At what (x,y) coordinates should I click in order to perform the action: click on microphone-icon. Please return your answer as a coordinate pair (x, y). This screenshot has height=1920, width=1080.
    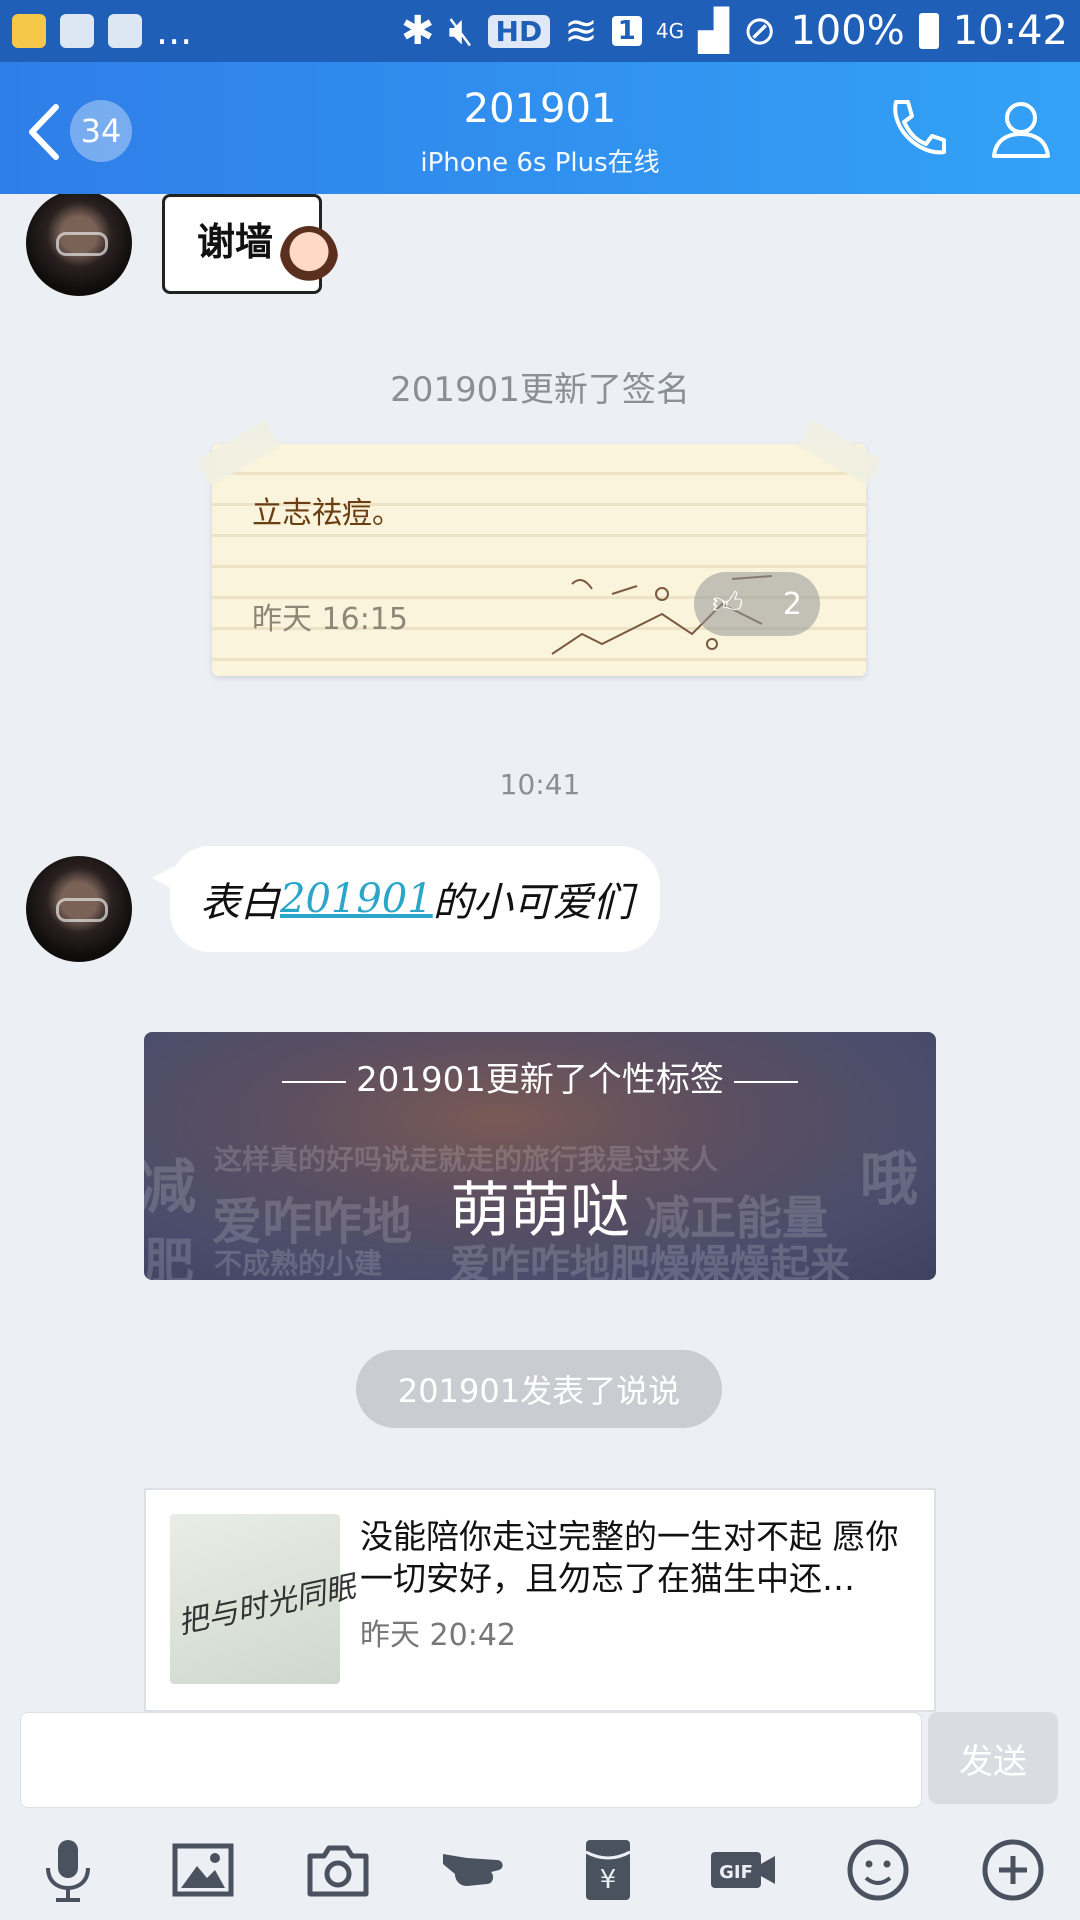
    Looking at the image, I should click on (67, 1871).